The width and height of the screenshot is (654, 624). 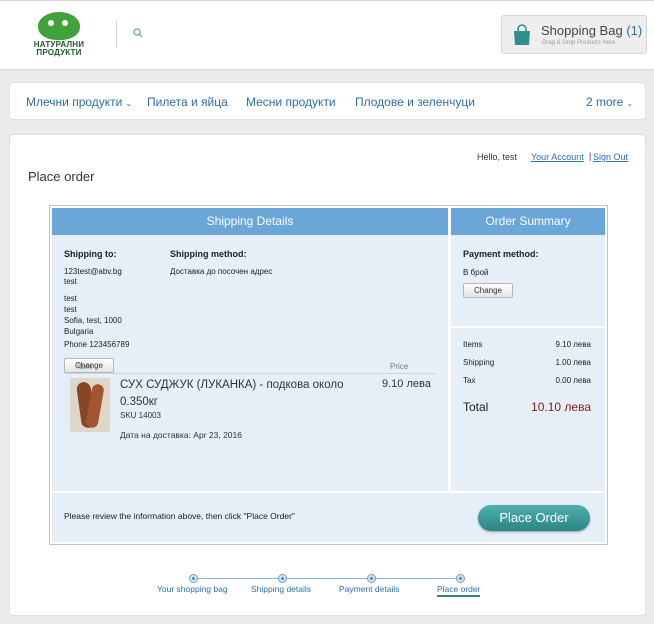 I want to click on nav-item-produce: Плодове и зеленчуци, so click(x=415, y=102).